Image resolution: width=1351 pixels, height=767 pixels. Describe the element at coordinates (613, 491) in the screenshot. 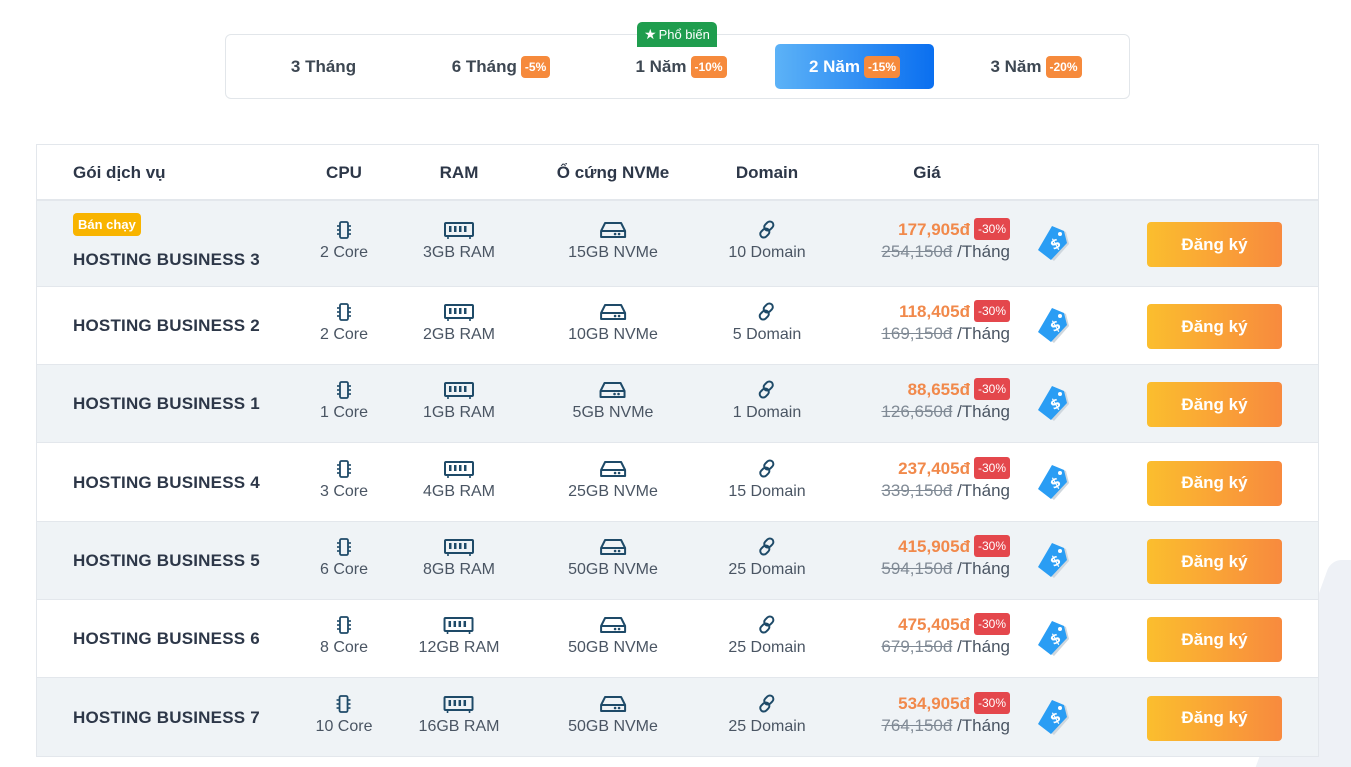

I see `disk-value: 25GB NVMe` at that location.